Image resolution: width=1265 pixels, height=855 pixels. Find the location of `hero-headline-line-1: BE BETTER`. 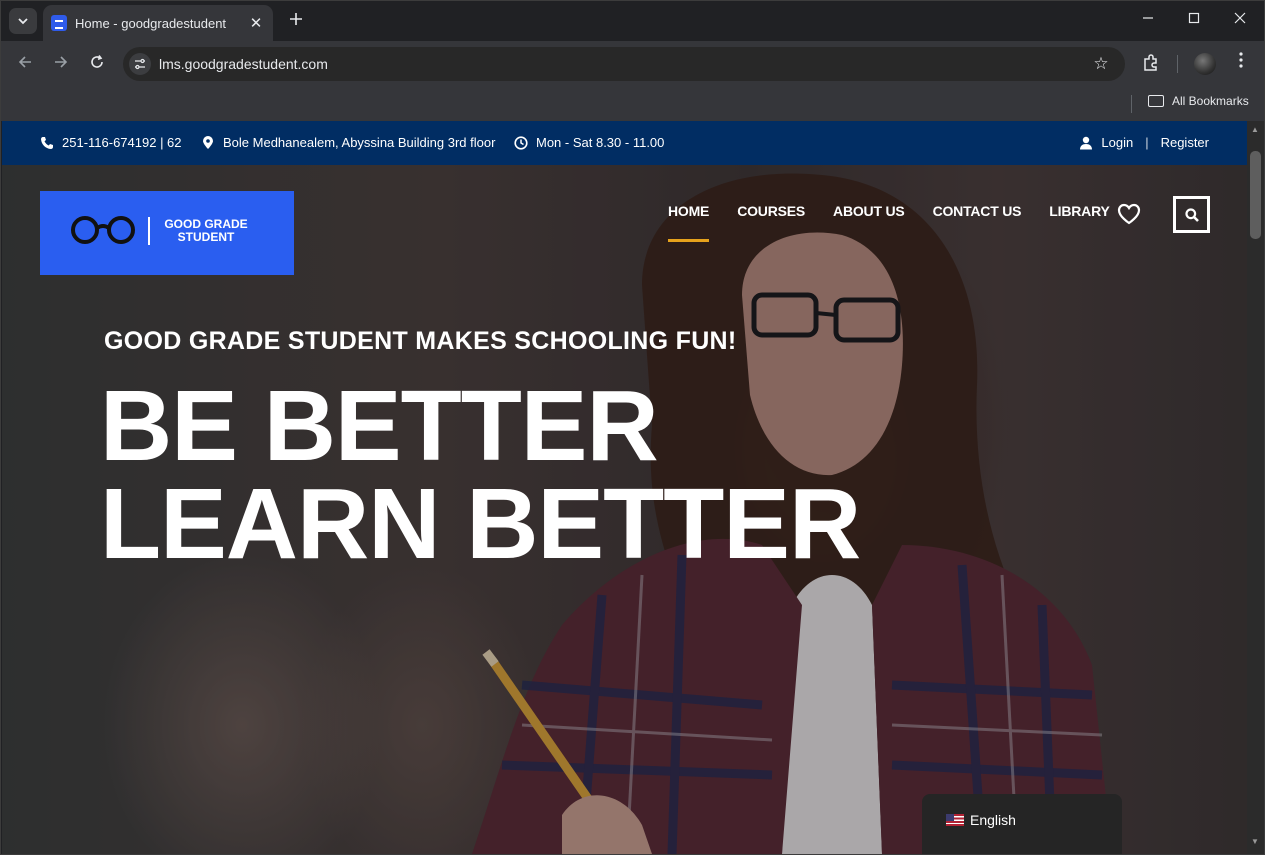

hero-headline-line-1: BE BETTER is located at coordinates (379, 426).